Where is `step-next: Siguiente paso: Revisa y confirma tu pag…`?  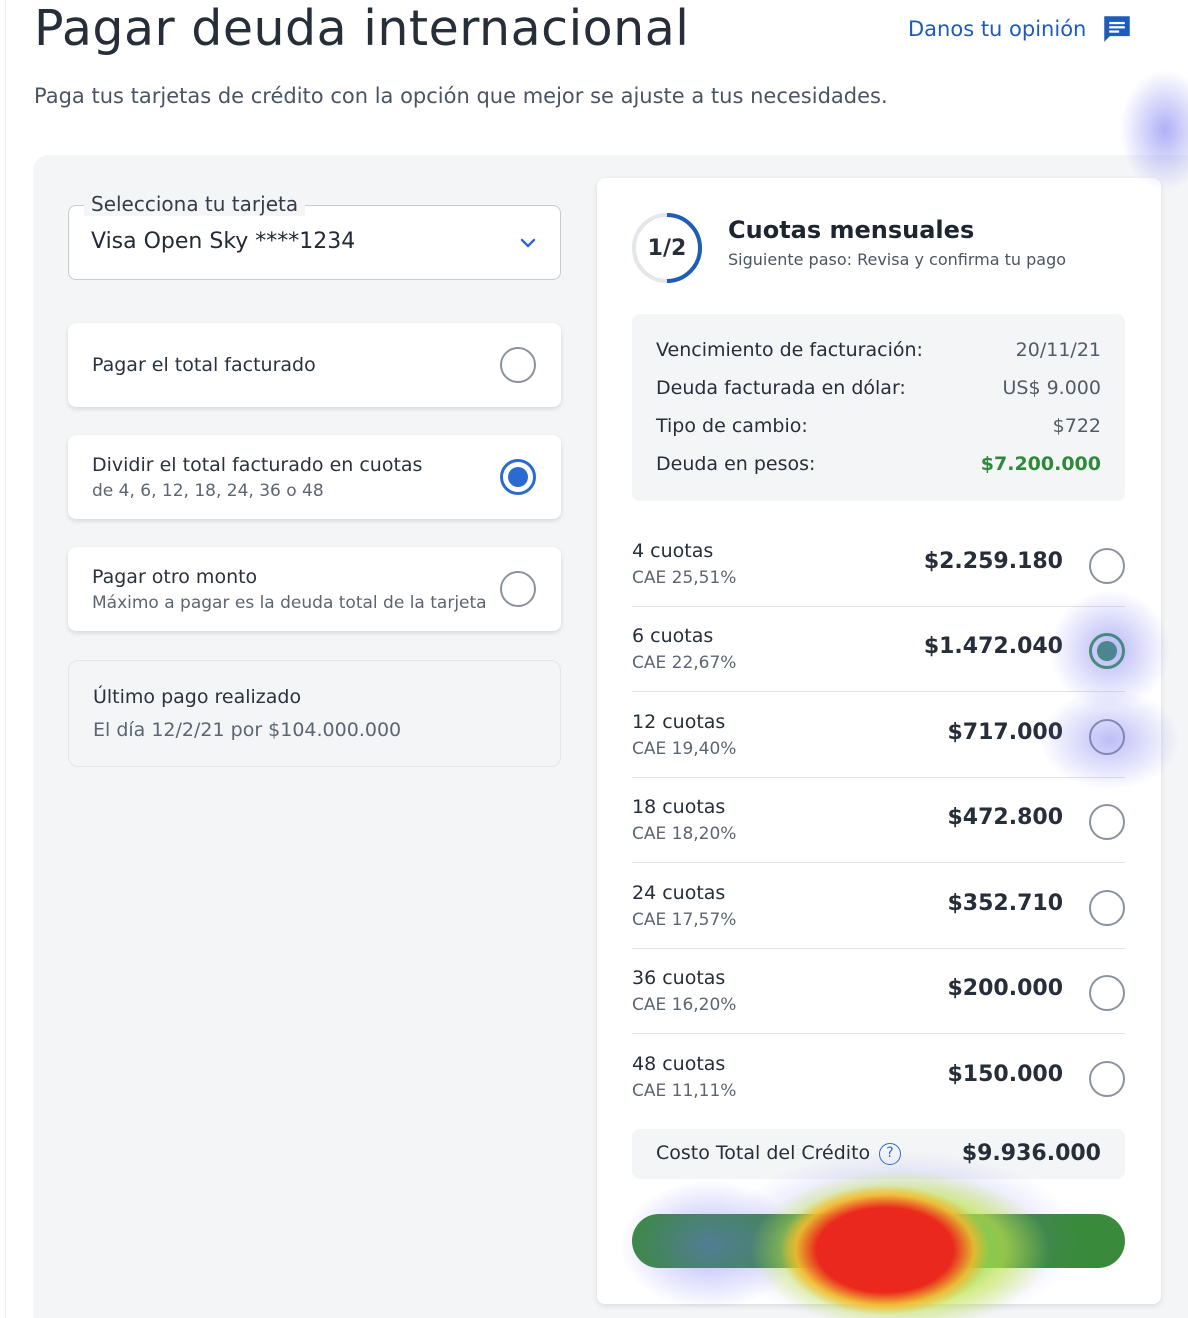
step-next: Siguiente paso: Revisa y confirma tu pag… is located at coordinates (897, 259).